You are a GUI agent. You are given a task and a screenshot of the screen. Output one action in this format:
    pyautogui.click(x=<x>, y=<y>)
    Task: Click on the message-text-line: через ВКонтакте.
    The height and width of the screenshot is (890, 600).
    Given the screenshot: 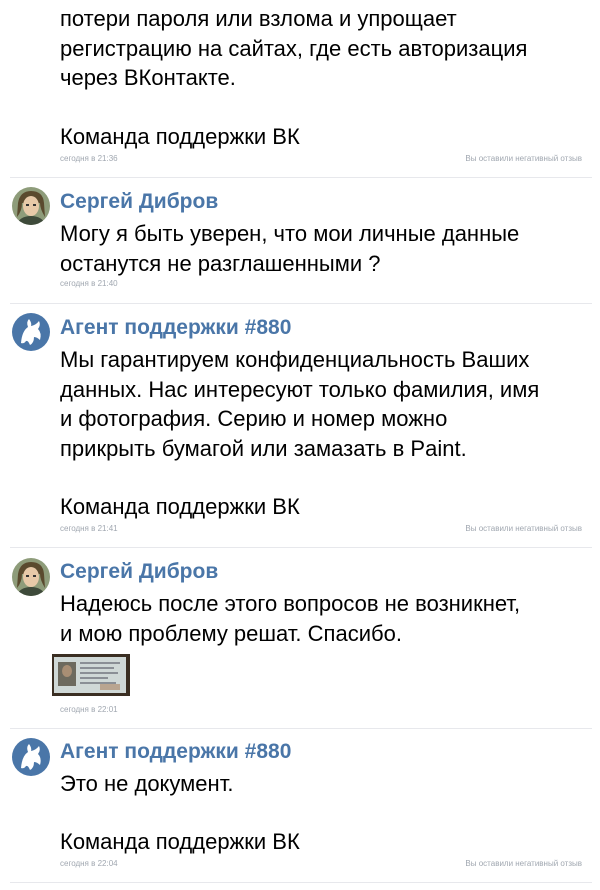 What is the action you would take?
    pyautogui.click(x=148, y=77)
    